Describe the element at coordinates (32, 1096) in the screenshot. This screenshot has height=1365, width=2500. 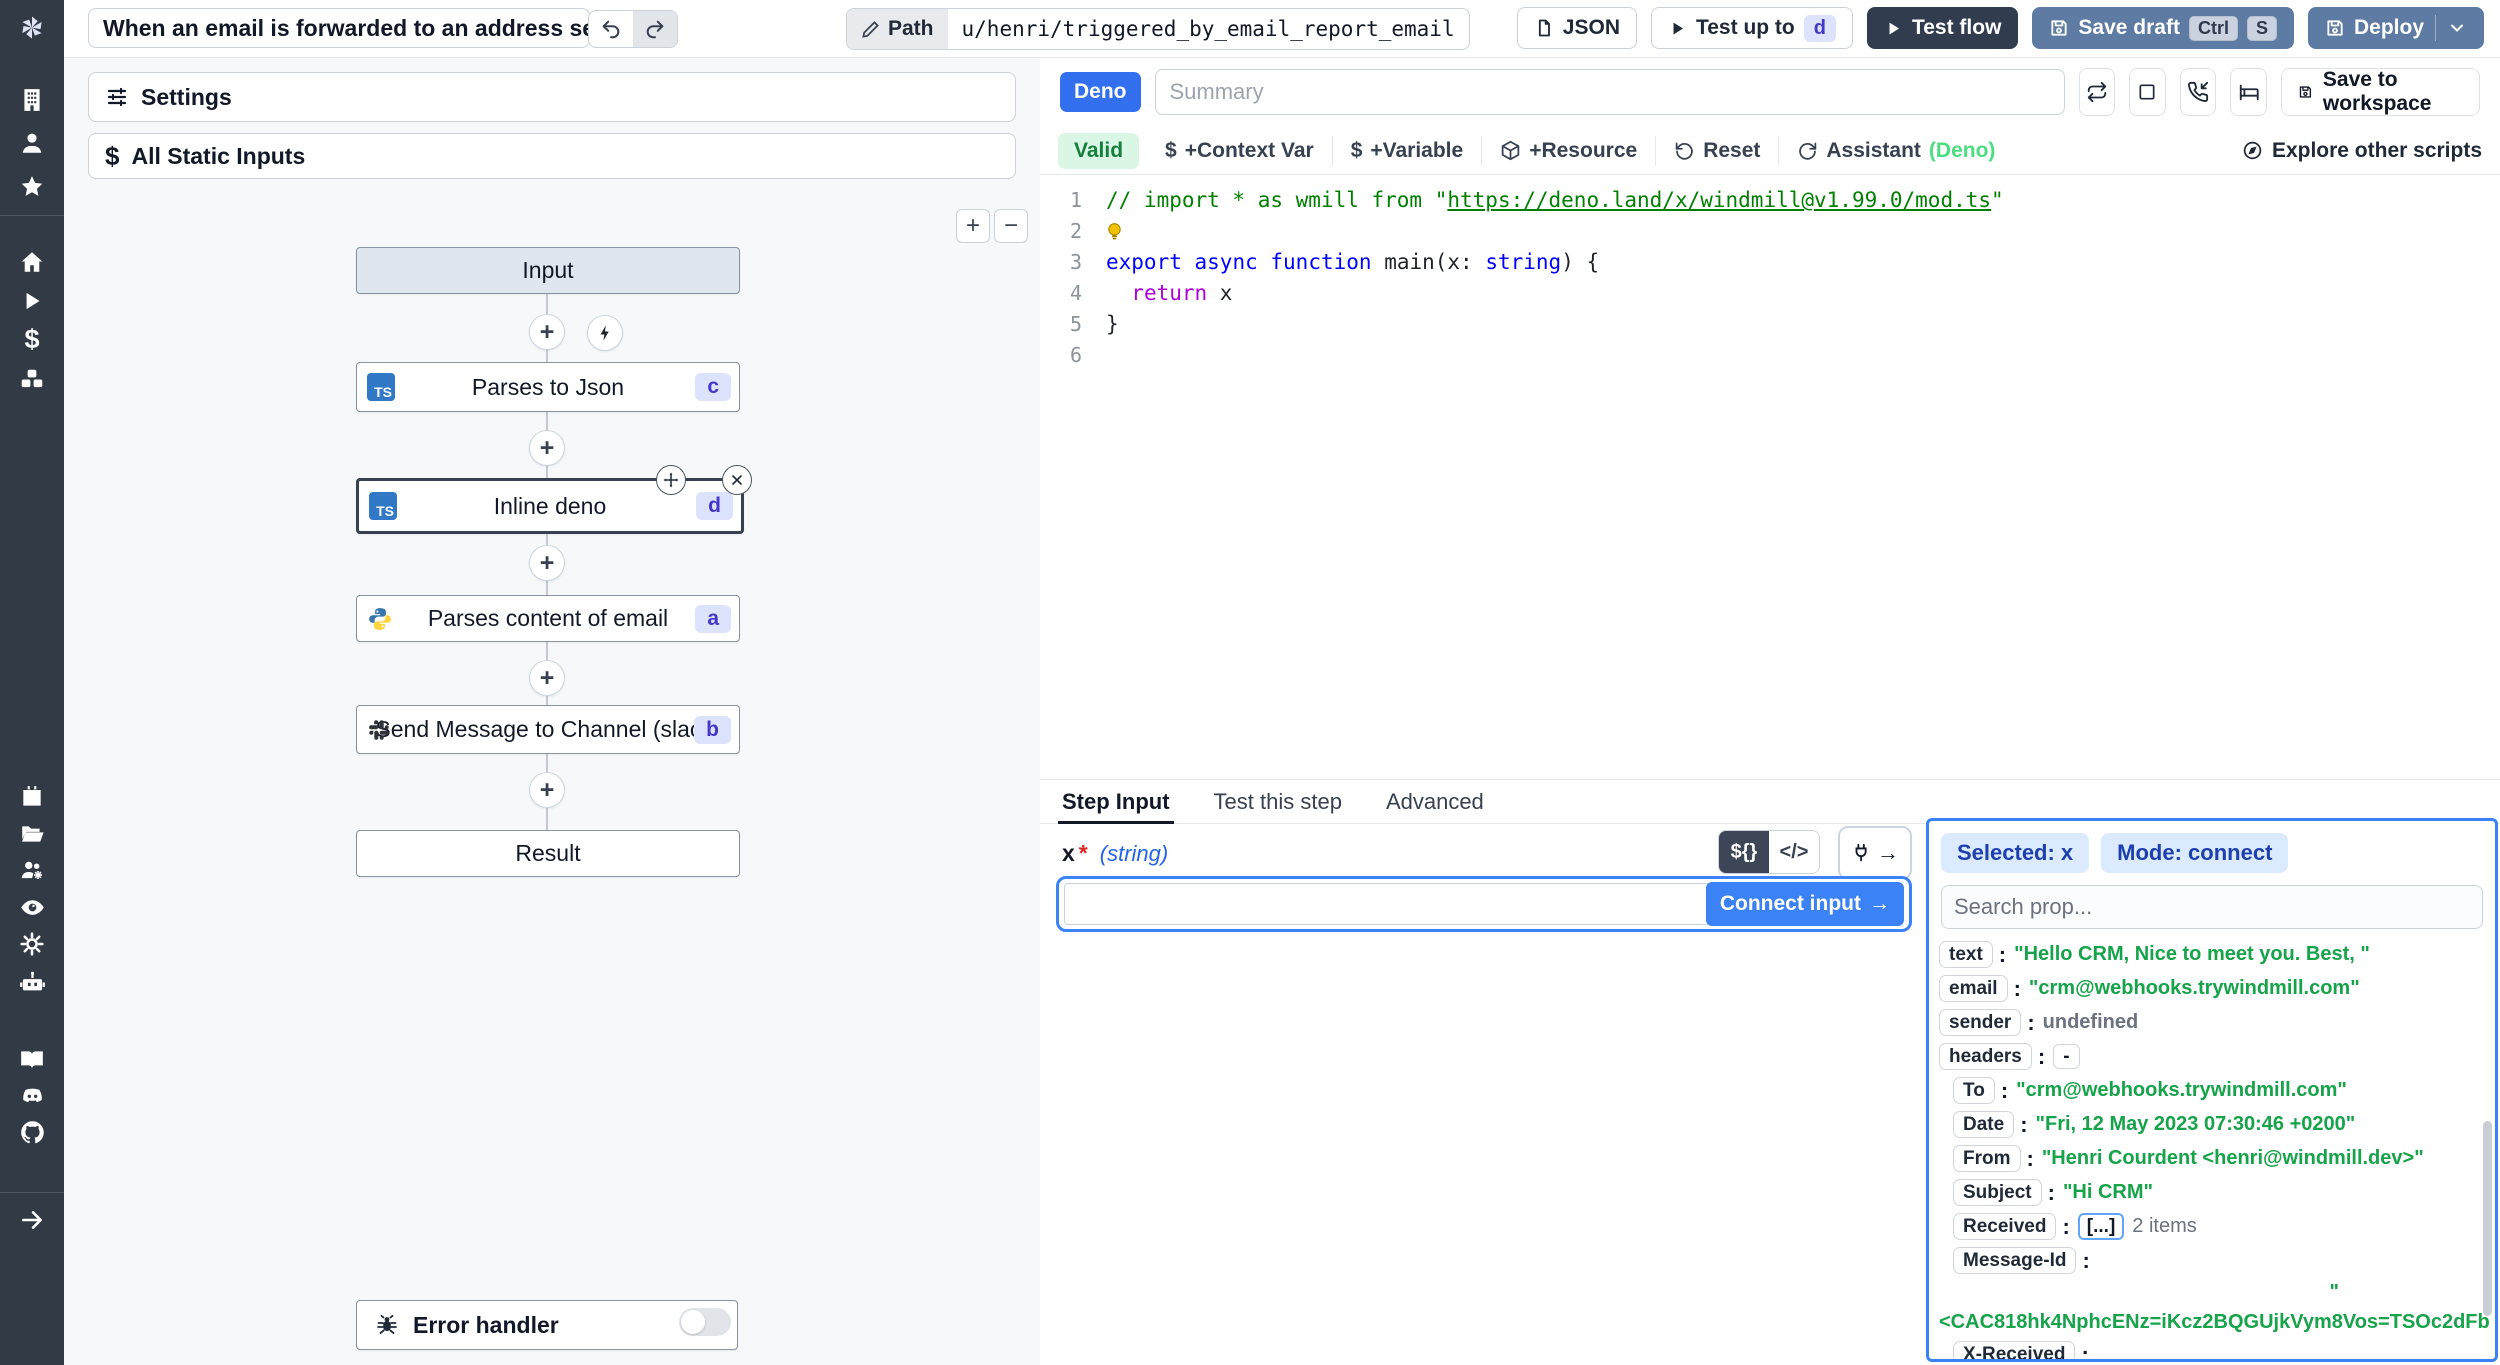
I see `sidebar-item-discord-icon` at that location.